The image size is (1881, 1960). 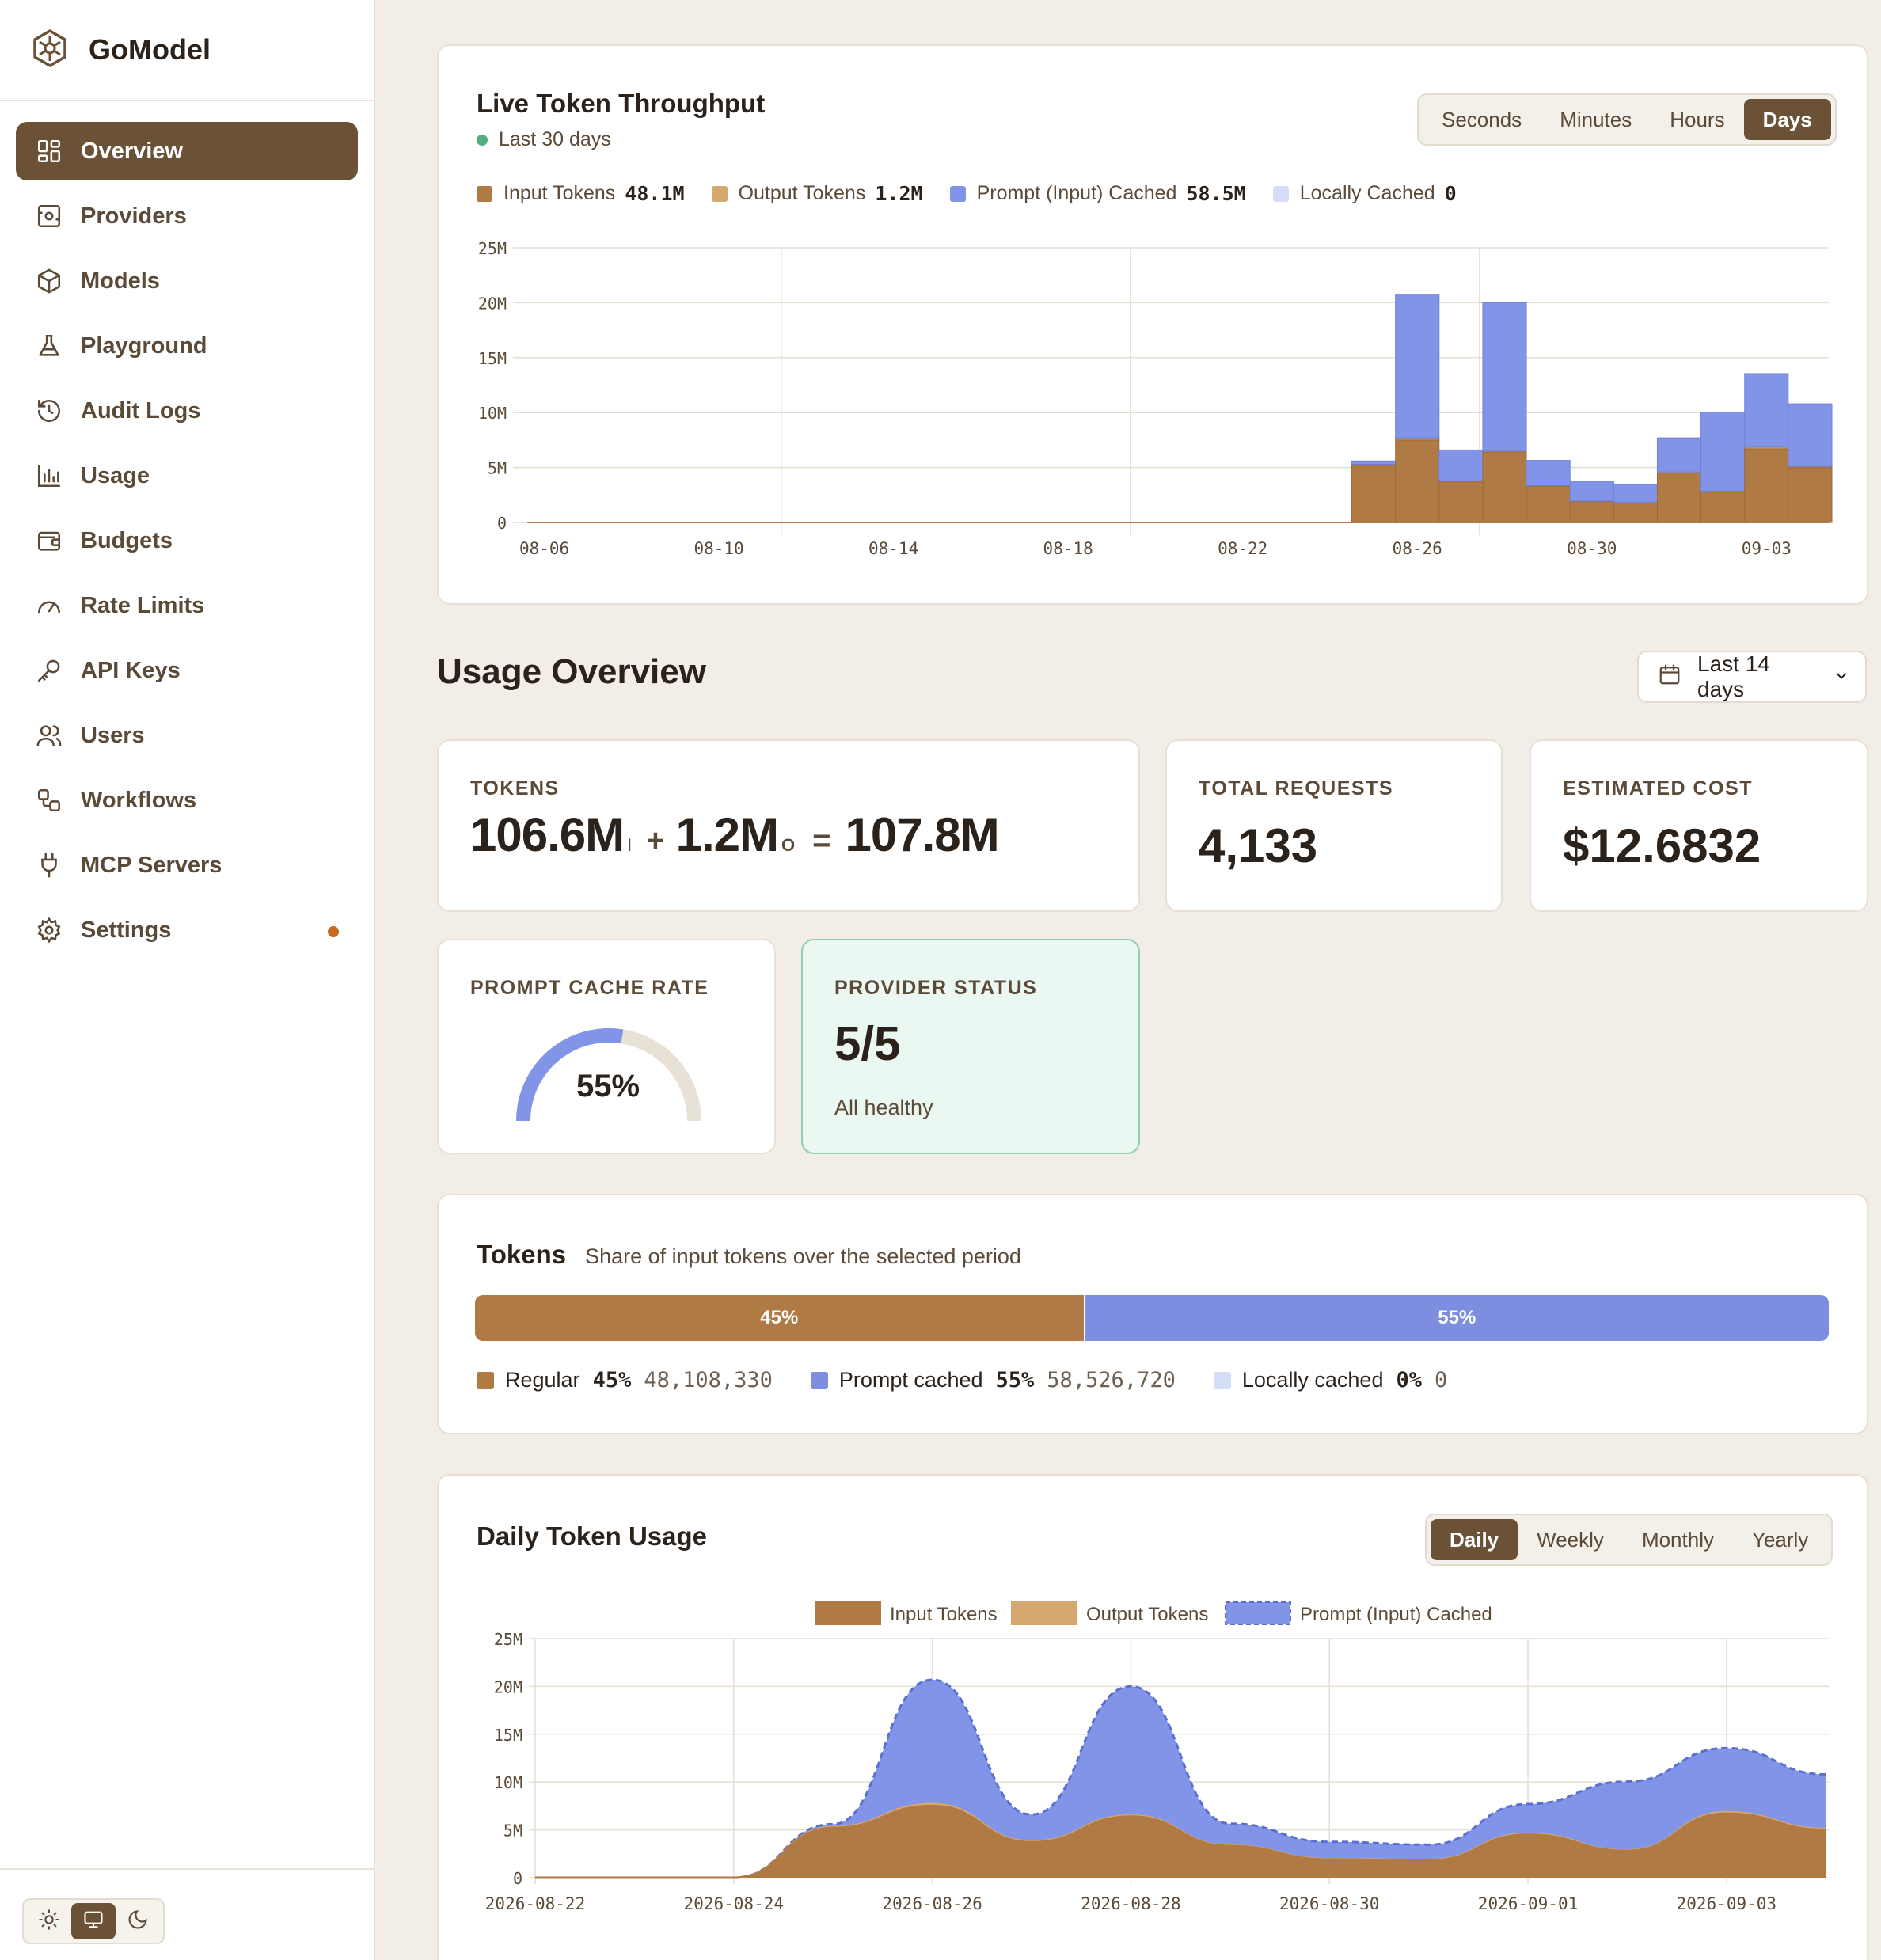 I want to click on monitor-icon, so click(x=93, y=1922).